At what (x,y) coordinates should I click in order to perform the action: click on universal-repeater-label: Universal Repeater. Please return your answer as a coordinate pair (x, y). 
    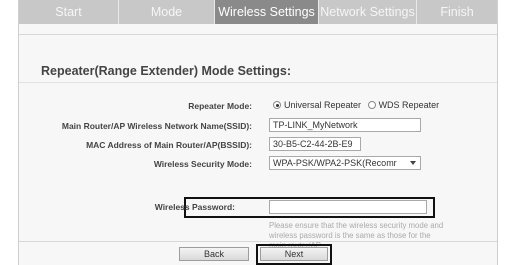
    Looking at the image, I should click on (323, 105).